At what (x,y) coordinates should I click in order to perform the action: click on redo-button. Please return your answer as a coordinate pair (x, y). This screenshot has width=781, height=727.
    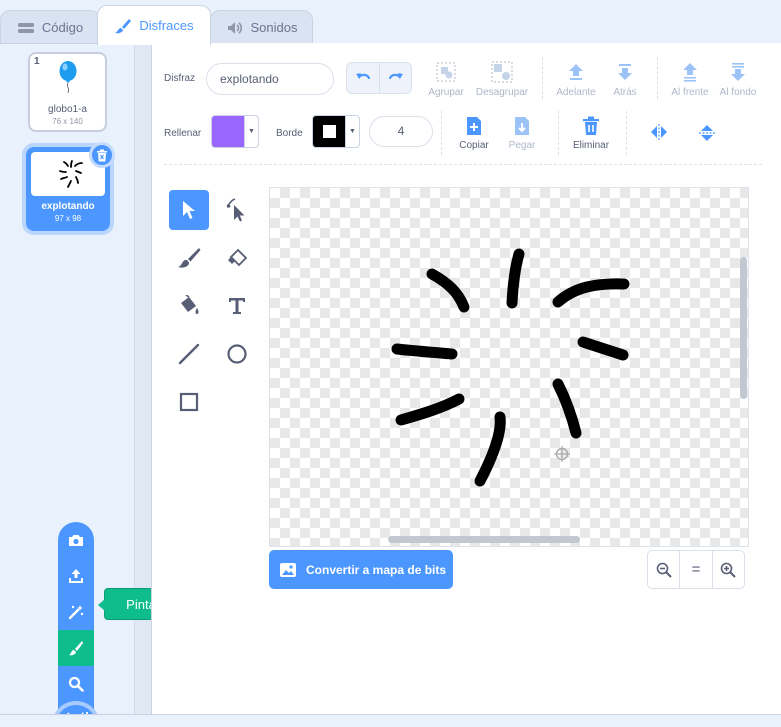
    Looking at the image, I should click on (395, 78).